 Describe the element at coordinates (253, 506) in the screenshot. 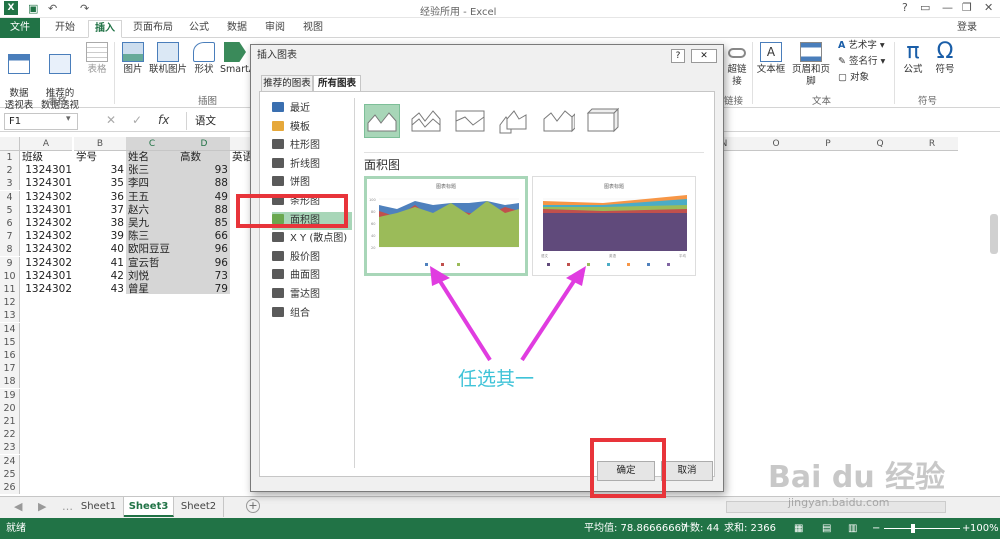

I see `new-sheet-icon: +` at that location.